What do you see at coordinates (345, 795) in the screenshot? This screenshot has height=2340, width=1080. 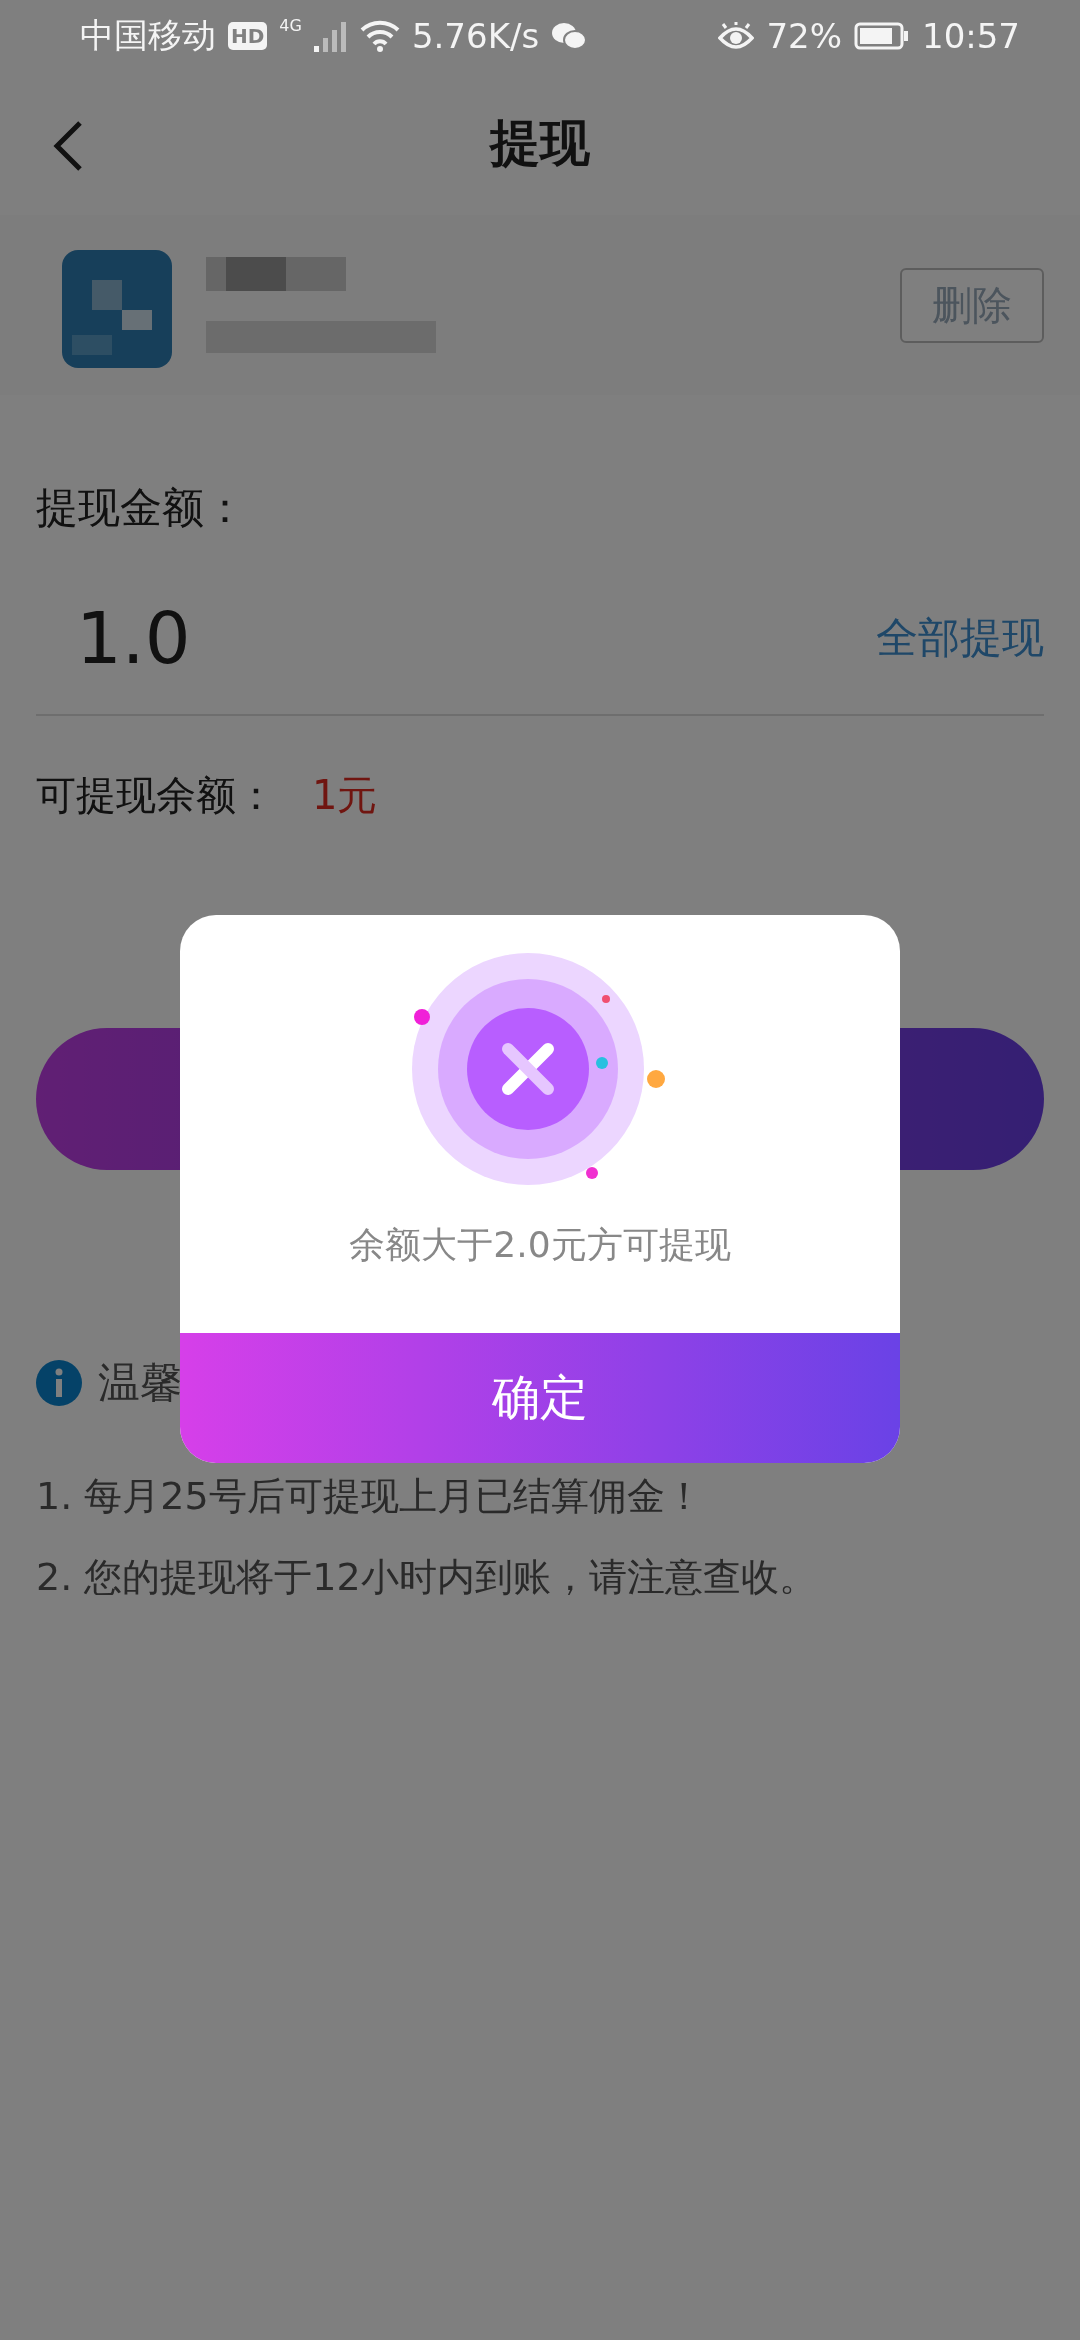 I see `balance-value: 1元` at bounding box center [345, 795].